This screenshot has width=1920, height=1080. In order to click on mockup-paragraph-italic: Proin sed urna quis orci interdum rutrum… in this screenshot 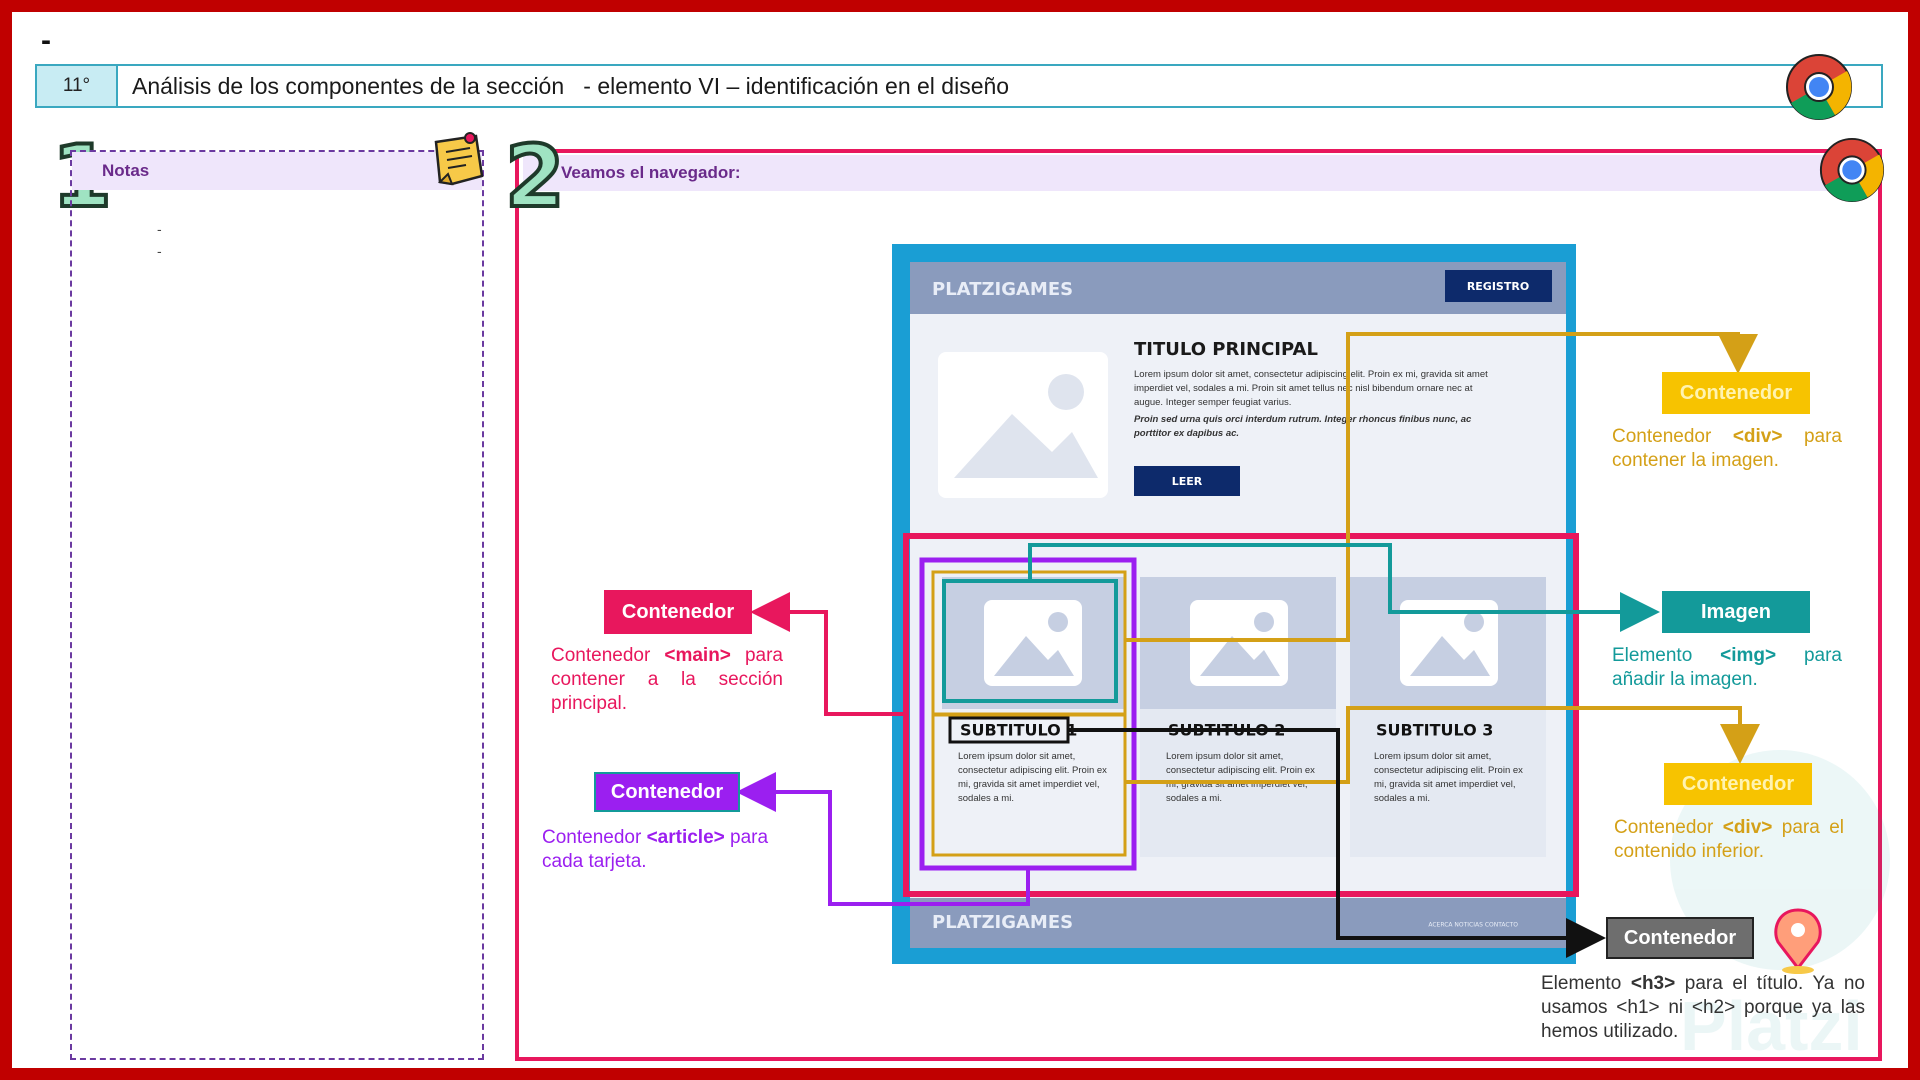, I will do `click(1303, 426)`.